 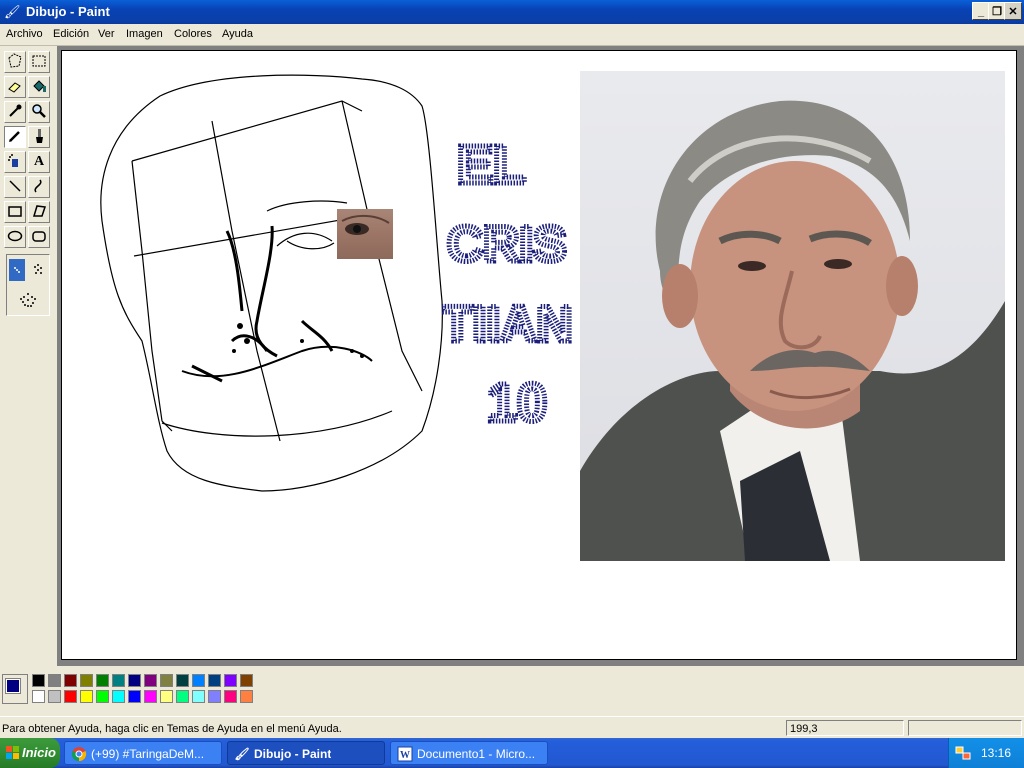 What do you see at coordinates (144, 34) in the screenshot?
I see `menu-imagen: Imagen` at bounding box center [144, 34].